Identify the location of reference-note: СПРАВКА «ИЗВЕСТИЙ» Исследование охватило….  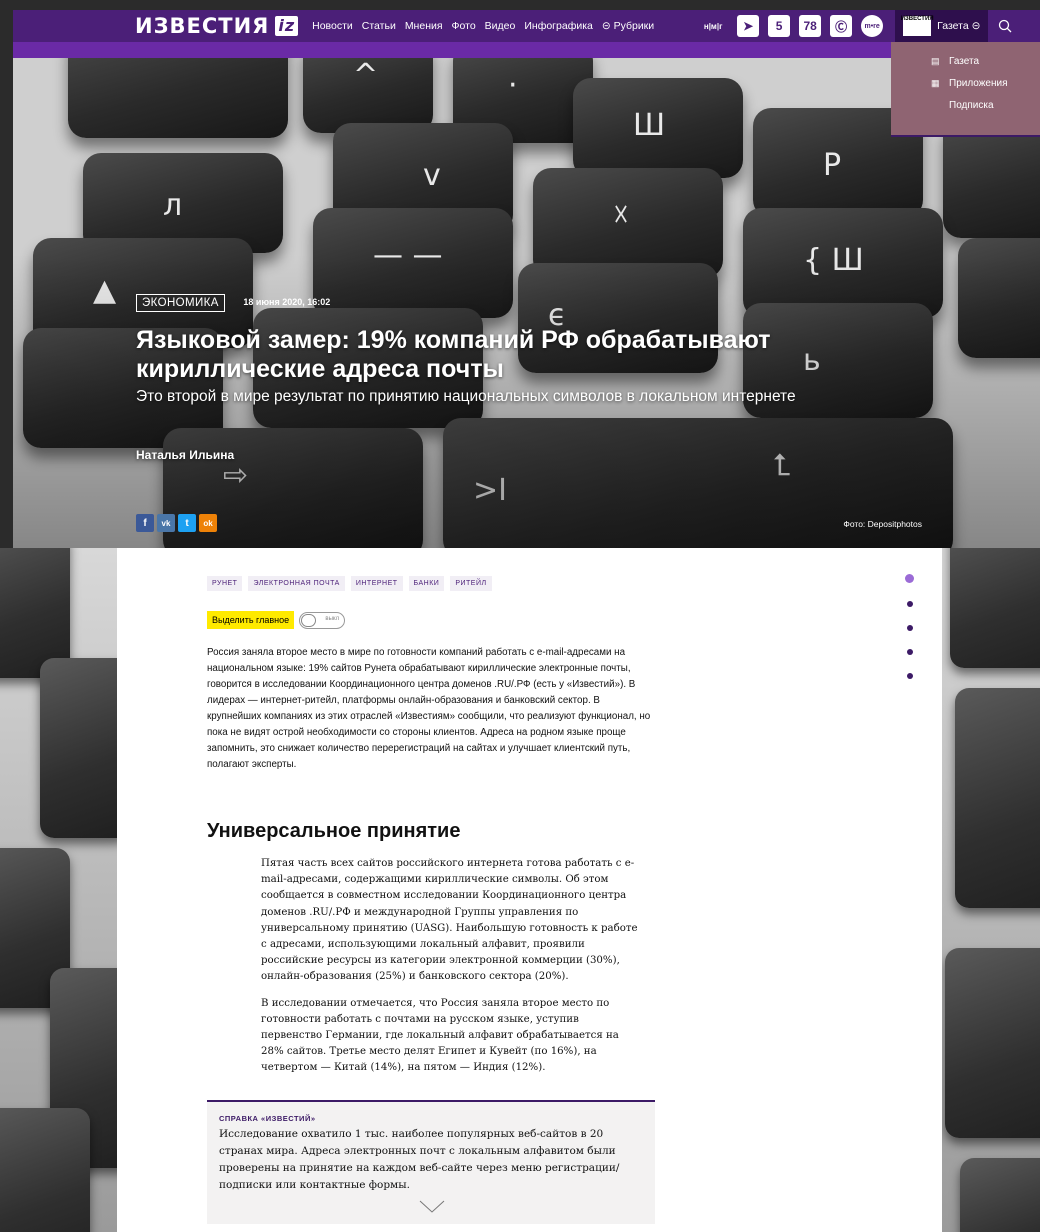
(431, 1162).